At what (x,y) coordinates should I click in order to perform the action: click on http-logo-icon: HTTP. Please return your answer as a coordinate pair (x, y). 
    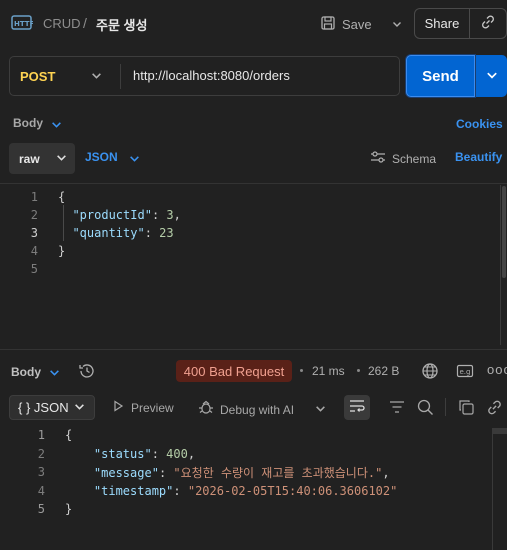
    Looking at the image, I should click on (23, 24).